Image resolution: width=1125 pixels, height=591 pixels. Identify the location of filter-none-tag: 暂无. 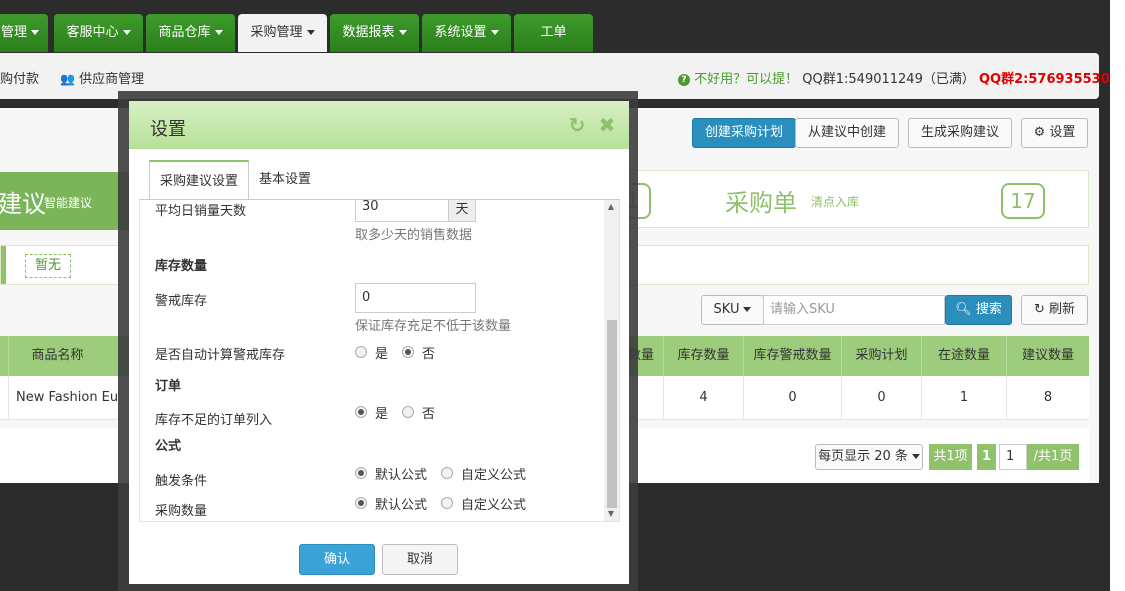
(48, 266).